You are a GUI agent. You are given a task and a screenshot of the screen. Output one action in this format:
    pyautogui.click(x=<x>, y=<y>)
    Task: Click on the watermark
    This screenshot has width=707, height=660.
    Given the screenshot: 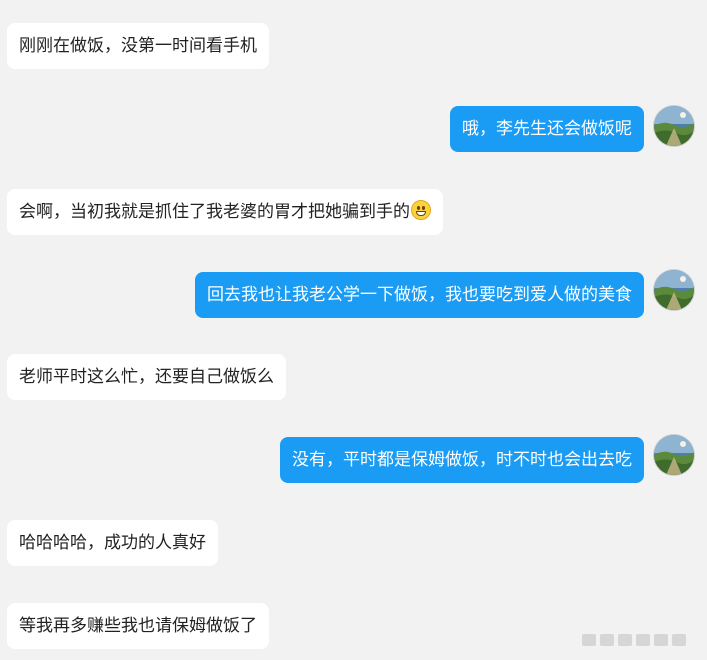 What is the action you would take?
    pyautogui.click(x=641, y=640)
    